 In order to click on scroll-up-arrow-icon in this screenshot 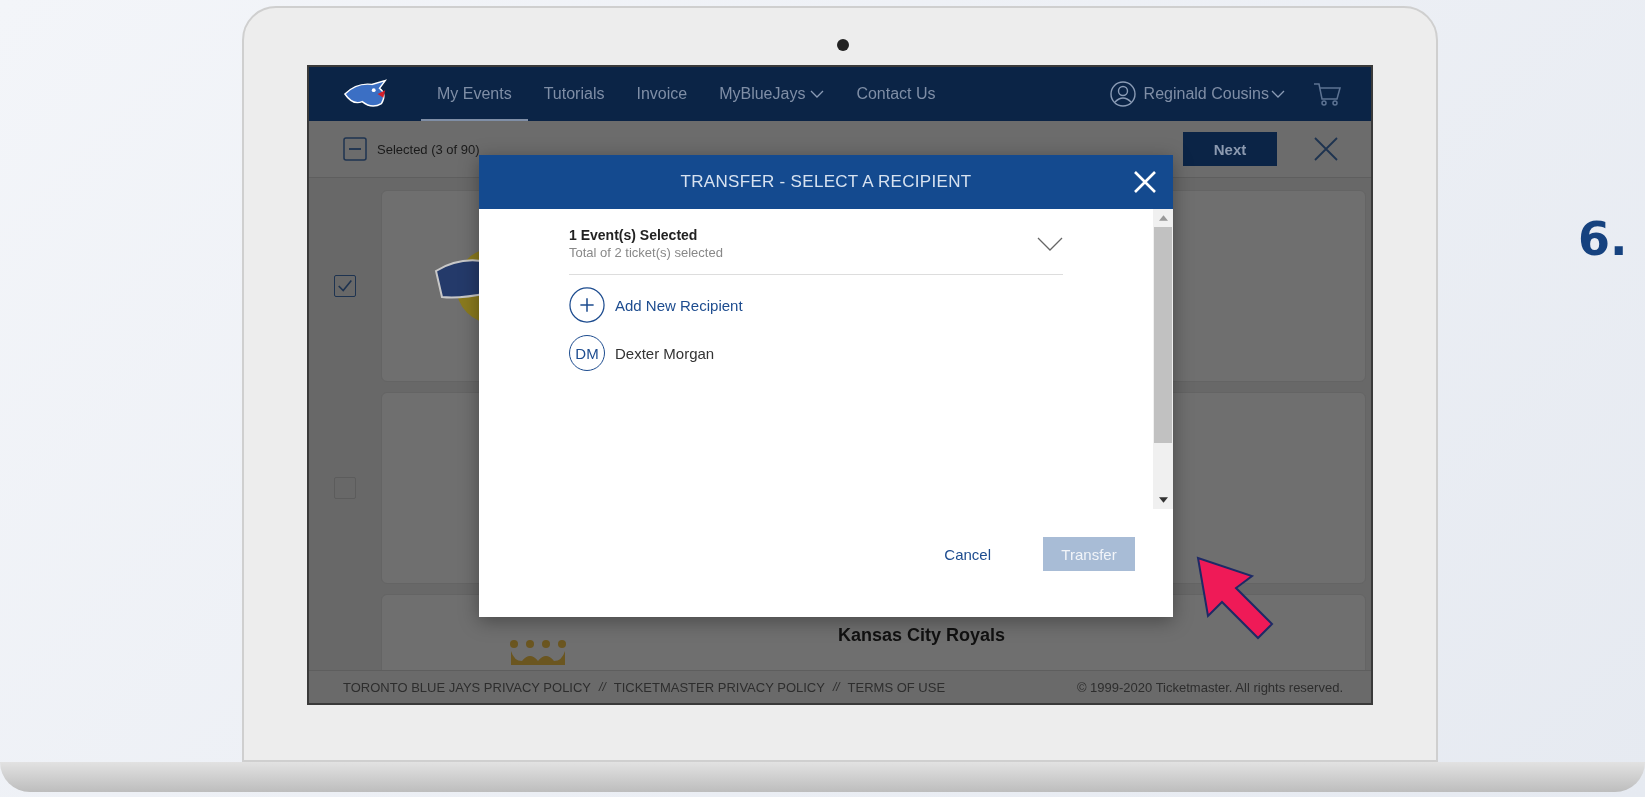, I will do `click(1163, 218)`.